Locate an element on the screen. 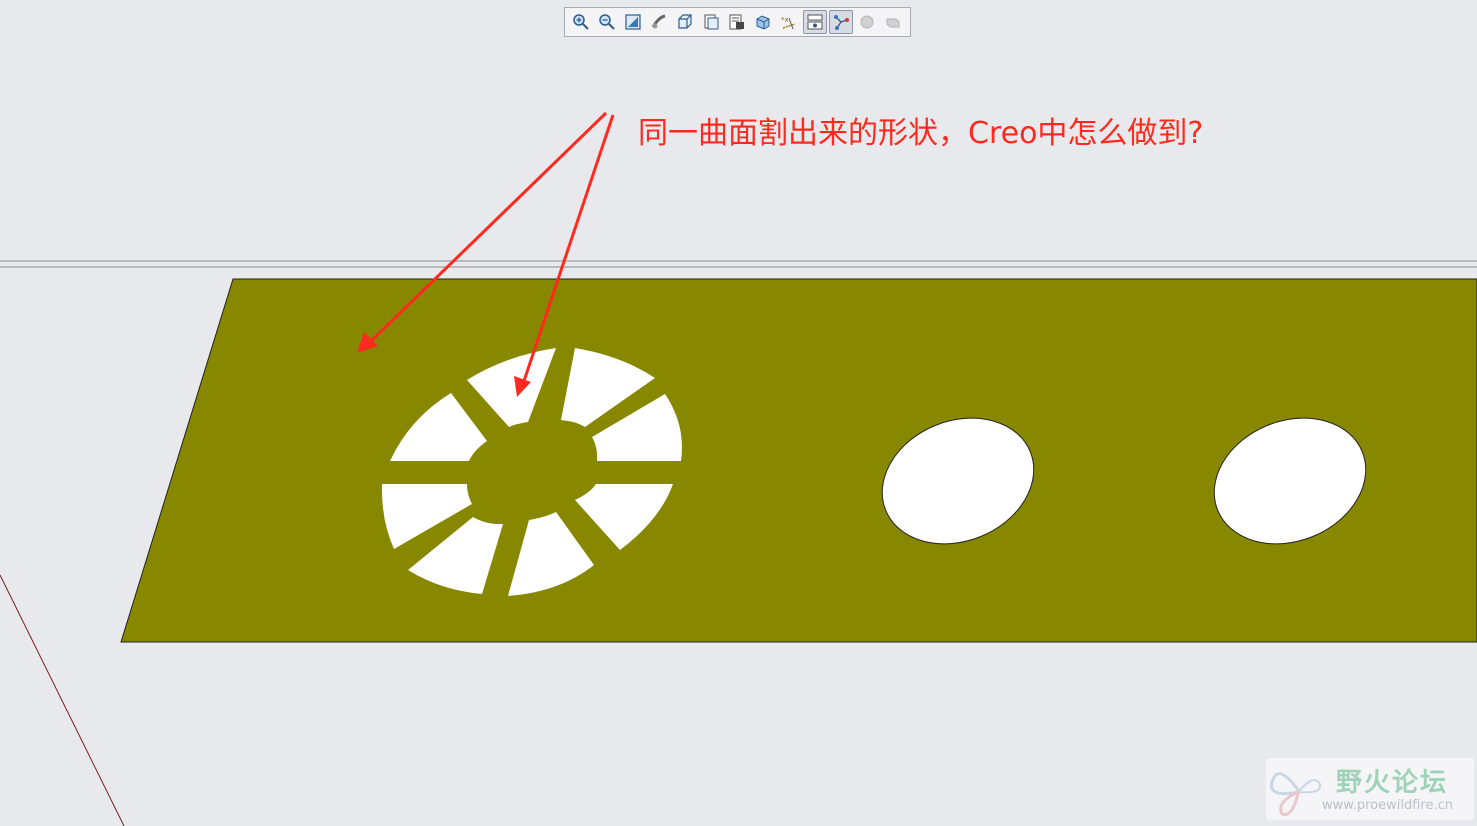 This screenshot has width=1477, height=826. zoom-out-icon is located at coordinates (607, 22).